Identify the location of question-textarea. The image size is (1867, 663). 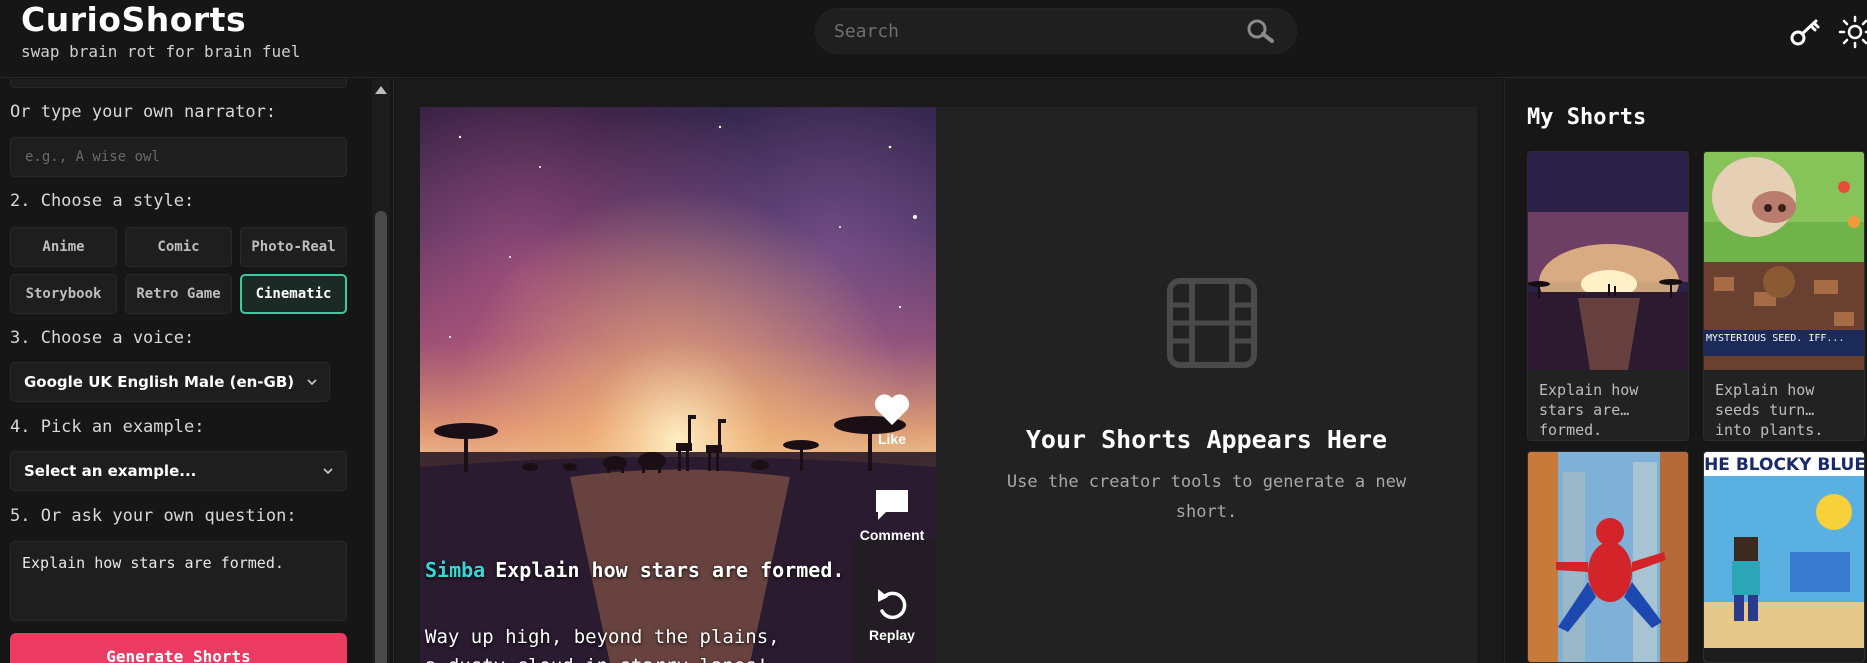
(178, 581).